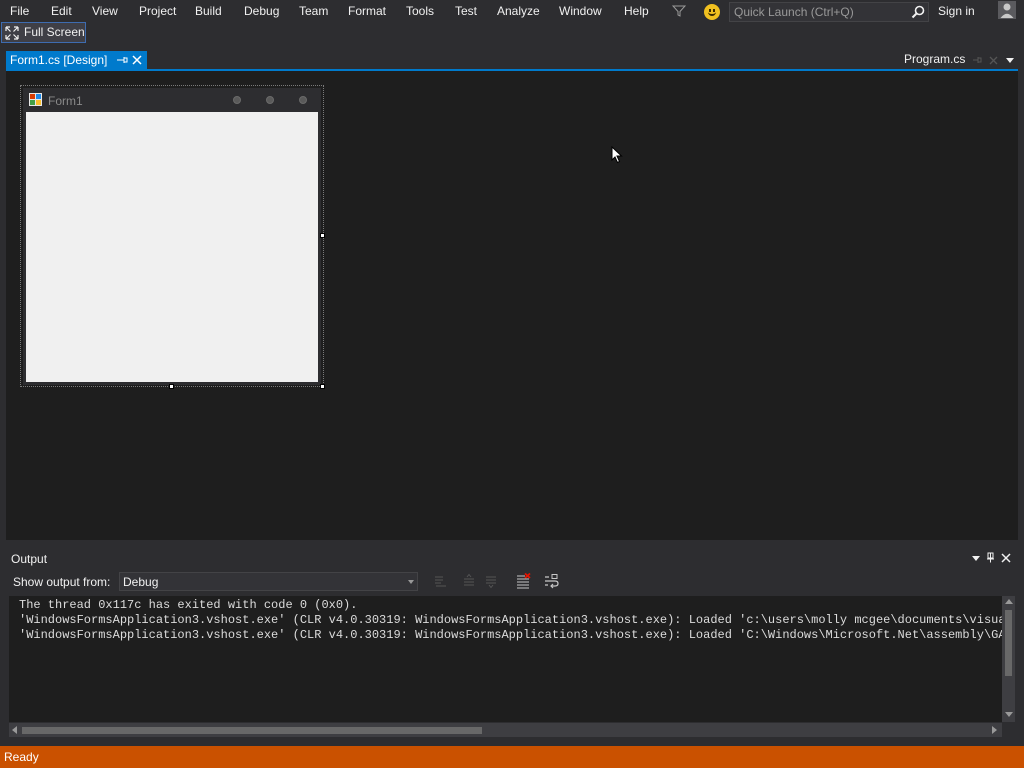 The height and width of the screenshot is (768, 1024). What do you see at coordinates (270, 100) in the screenshot?
I see `maximize-icon` at bounding box center [270, 100].